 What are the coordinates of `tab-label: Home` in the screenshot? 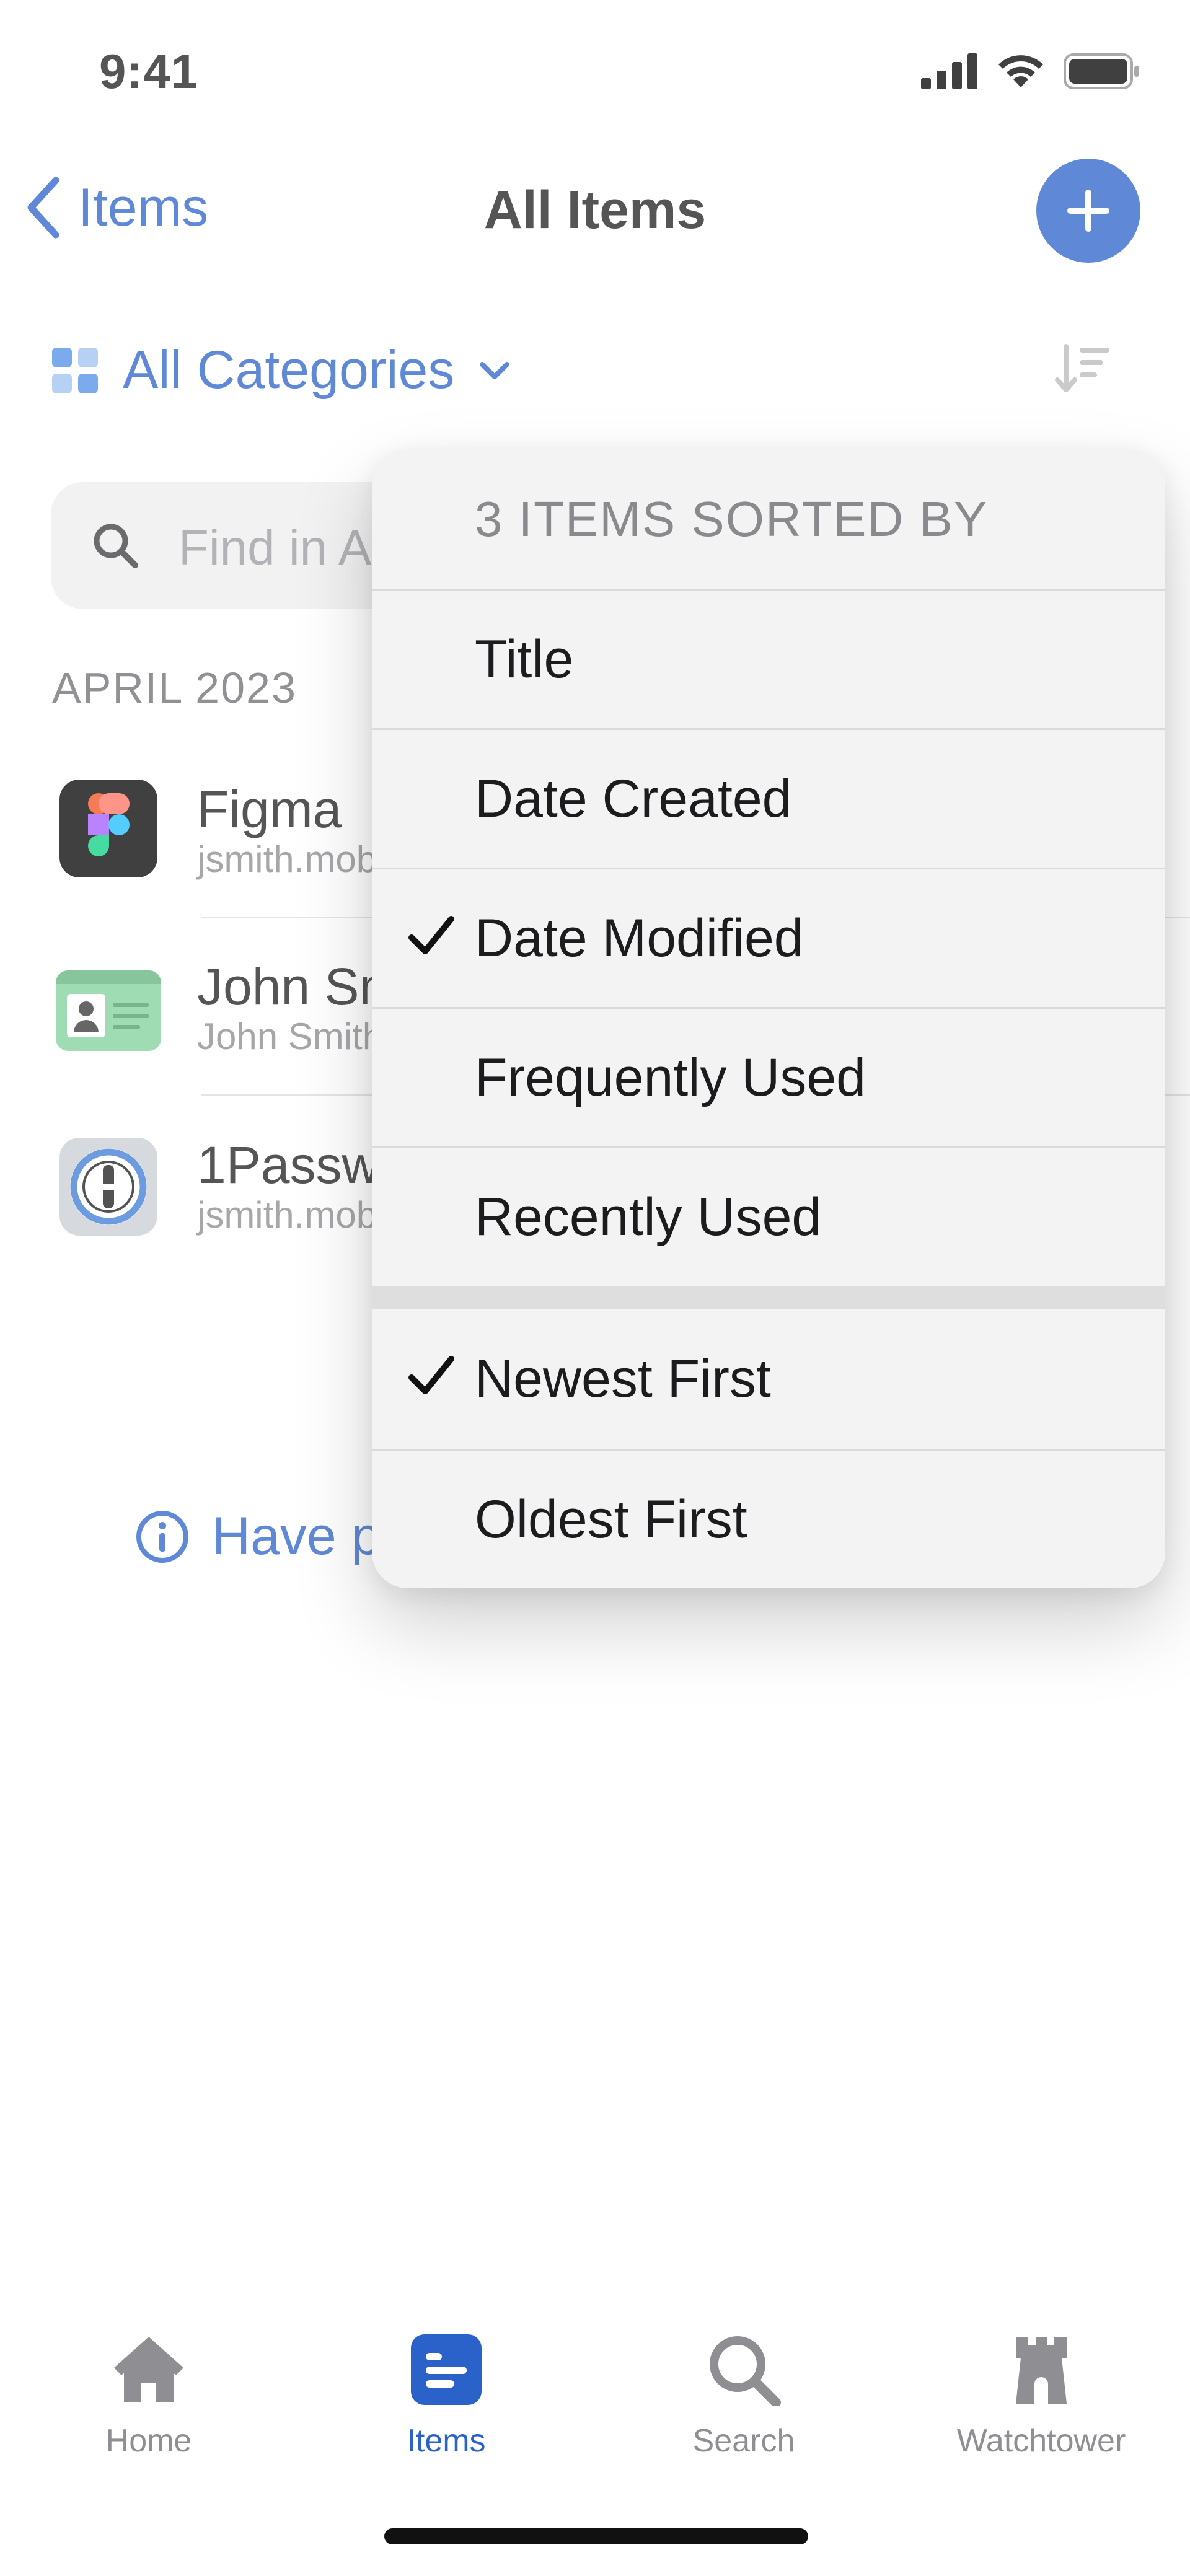 It's located at (148, 2441).